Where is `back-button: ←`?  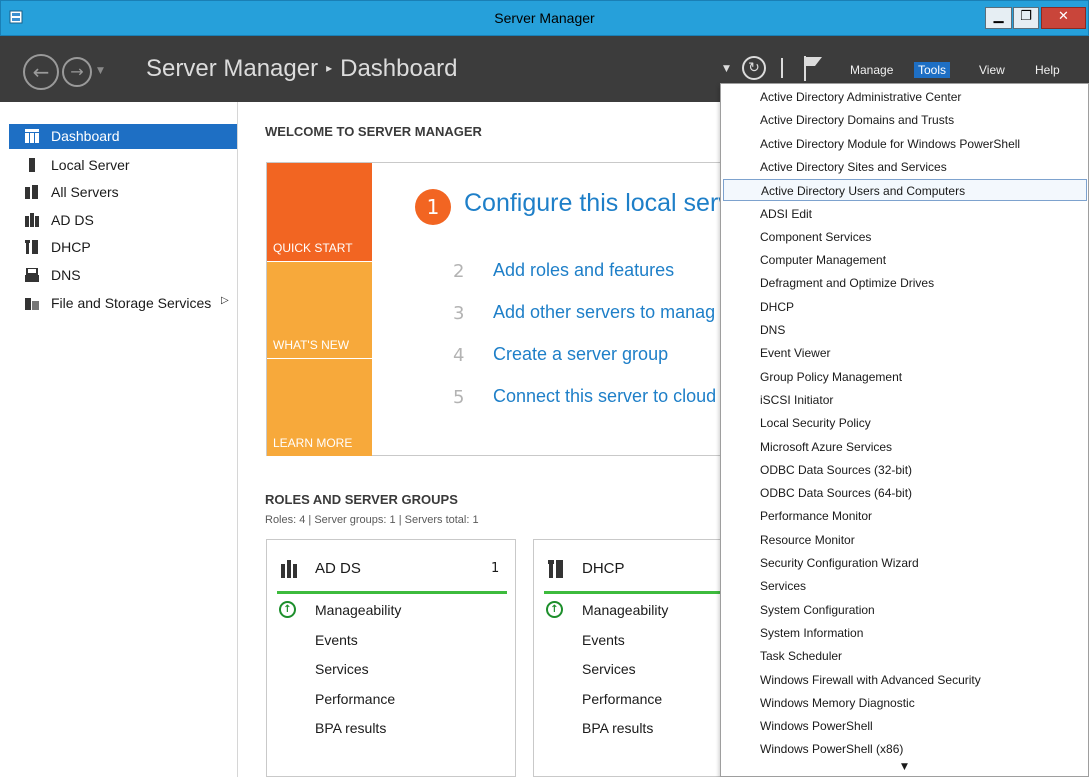 back-button: ← is located at coordinates (41, 72).